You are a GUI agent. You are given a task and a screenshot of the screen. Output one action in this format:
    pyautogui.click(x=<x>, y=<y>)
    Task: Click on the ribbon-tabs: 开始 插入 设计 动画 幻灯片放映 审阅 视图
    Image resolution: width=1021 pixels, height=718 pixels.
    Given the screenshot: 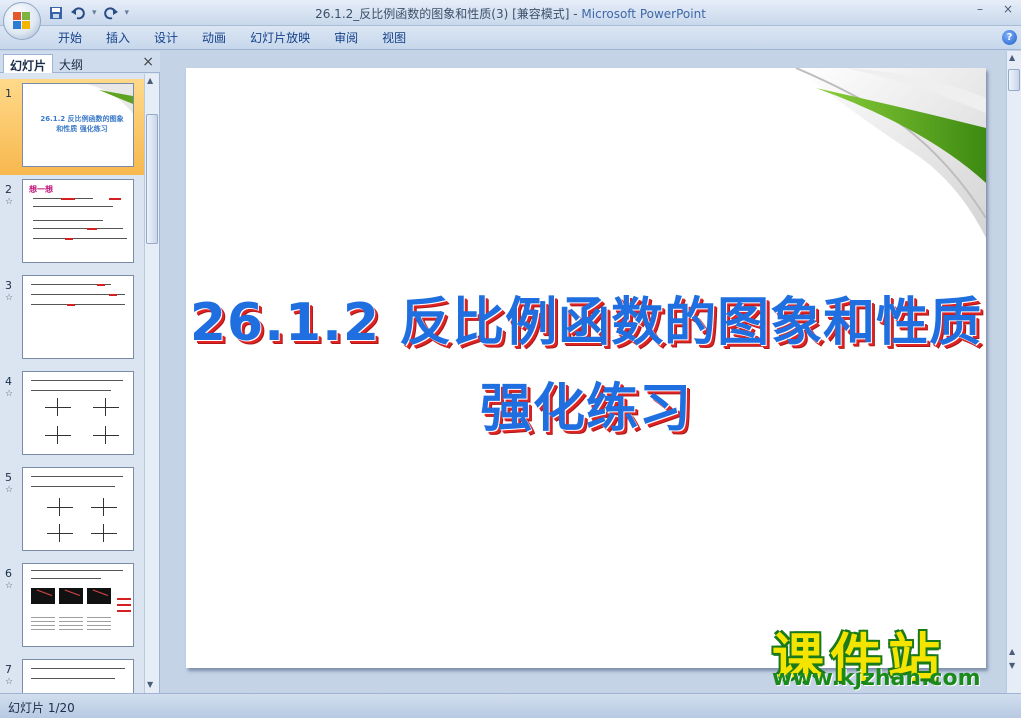 What is the action you would take?
    pyautogui.click(x=232, y=38)
    